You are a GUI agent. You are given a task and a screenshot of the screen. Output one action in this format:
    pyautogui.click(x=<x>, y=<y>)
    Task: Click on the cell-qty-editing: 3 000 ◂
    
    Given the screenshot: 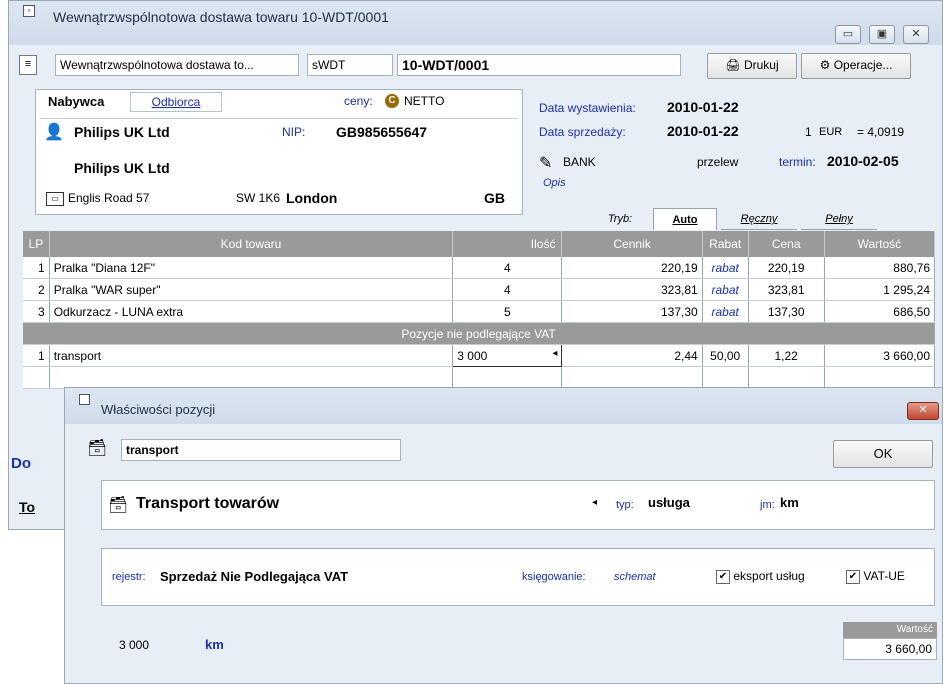 What is the action you would take?
    pyautogui.click(x=507, y=355)
    